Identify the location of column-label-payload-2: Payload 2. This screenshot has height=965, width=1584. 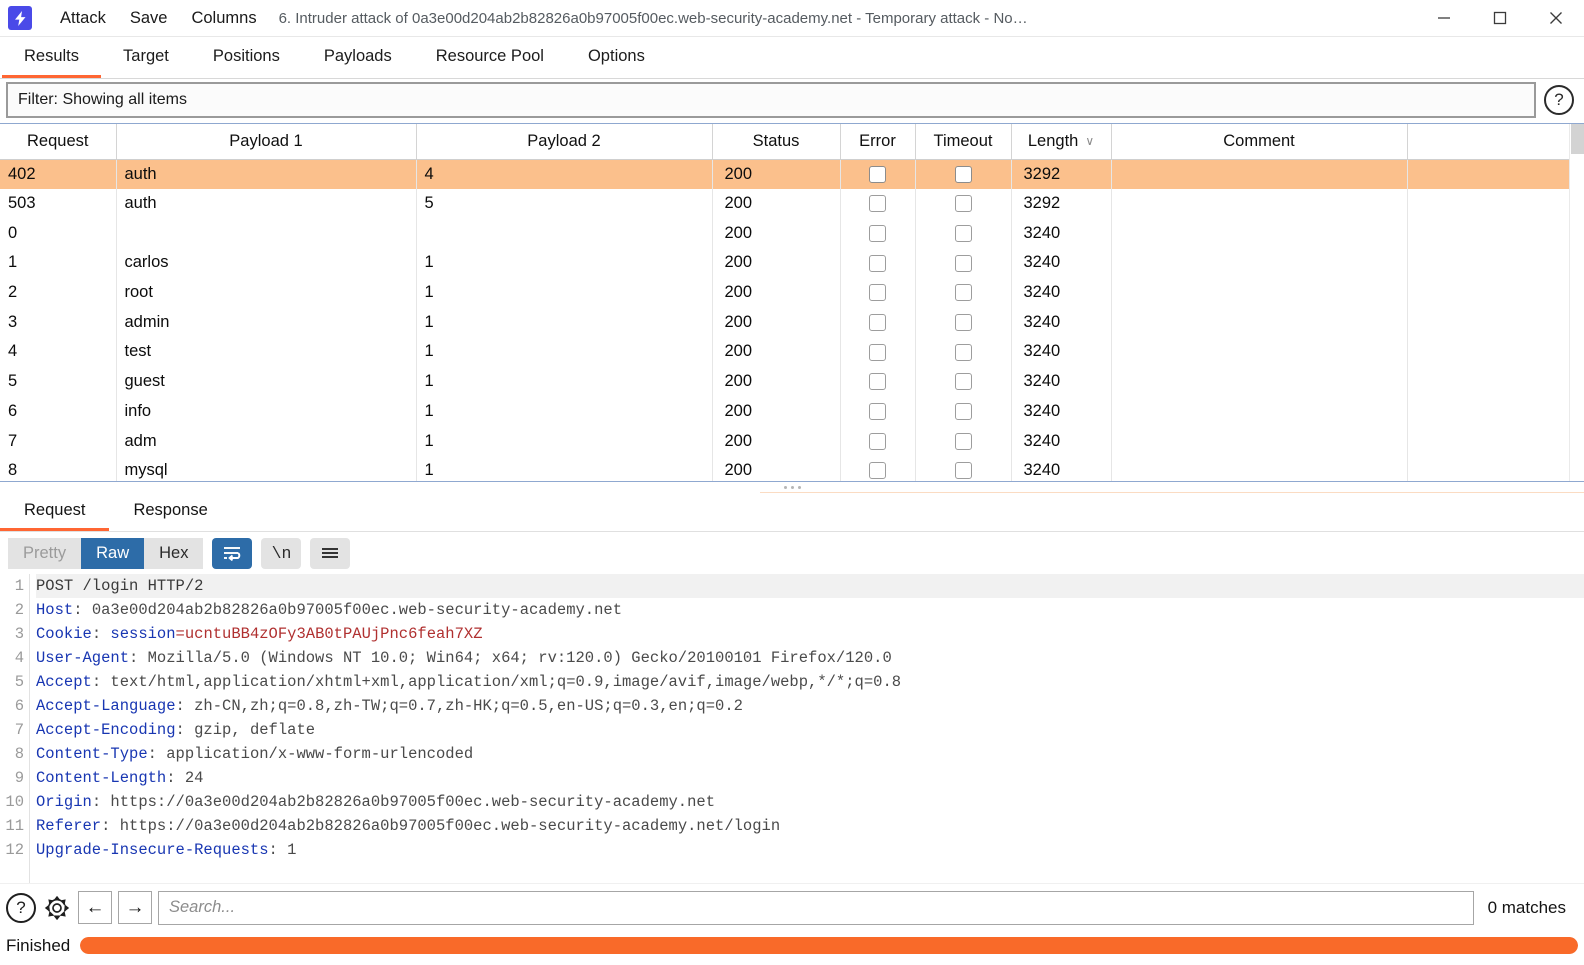
(564, 140).